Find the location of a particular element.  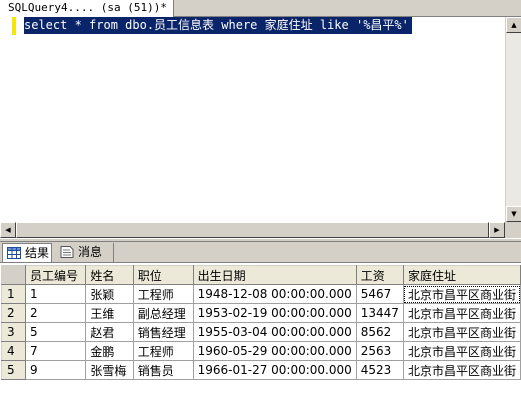

grid-cell: 2563 is located at coordinates (379, 351).